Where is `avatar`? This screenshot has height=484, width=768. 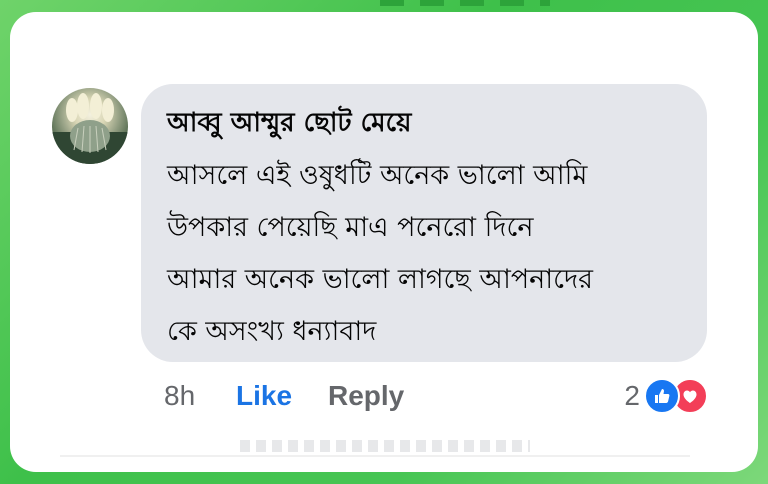 avatar is located at coordinates (90, 126).